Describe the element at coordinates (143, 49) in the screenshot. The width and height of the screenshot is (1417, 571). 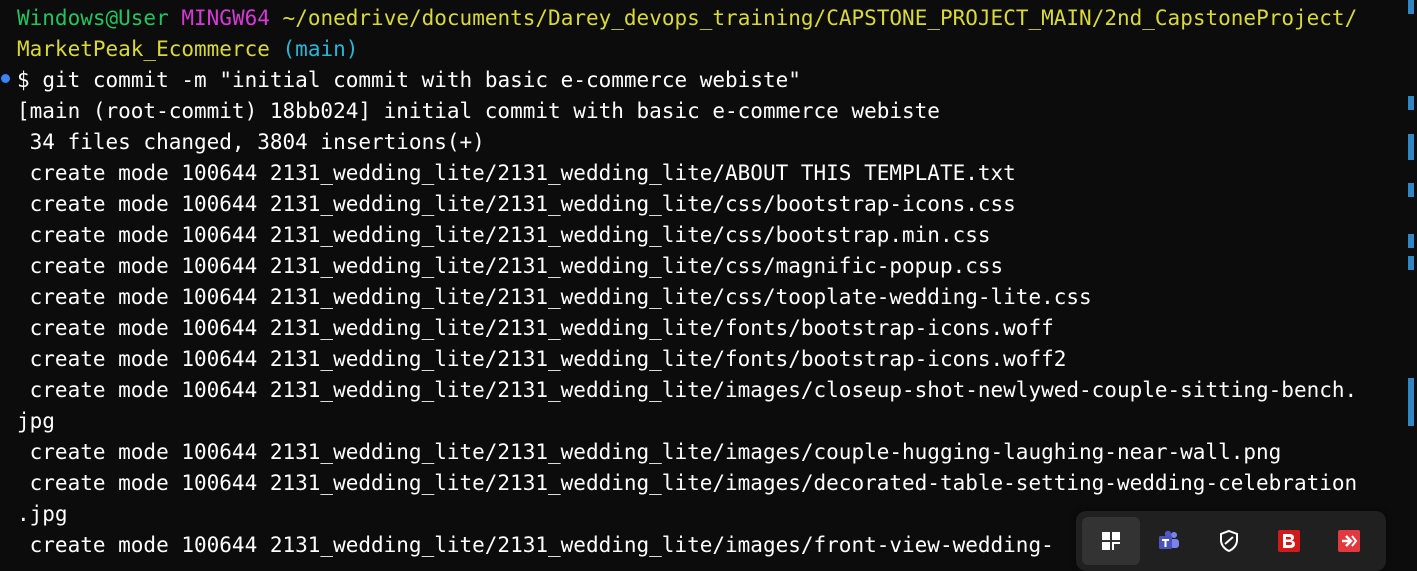
I see `prompt-path-cont: MarketPeak_Ecommerce` at that location.